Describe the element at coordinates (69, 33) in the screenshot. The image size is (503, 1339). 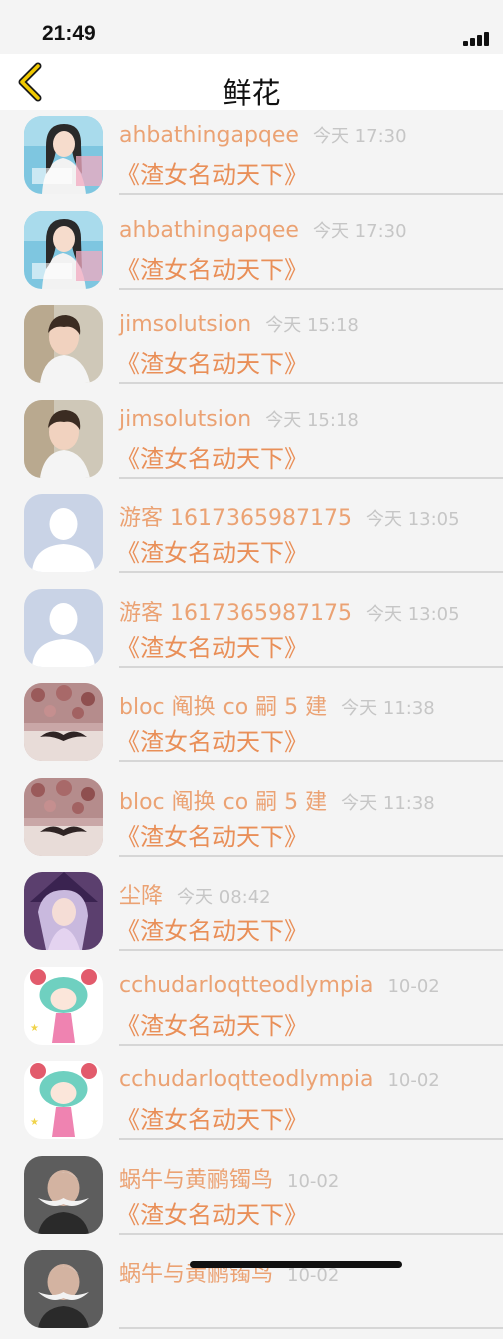
I see `status-time: 21:49` at that location.